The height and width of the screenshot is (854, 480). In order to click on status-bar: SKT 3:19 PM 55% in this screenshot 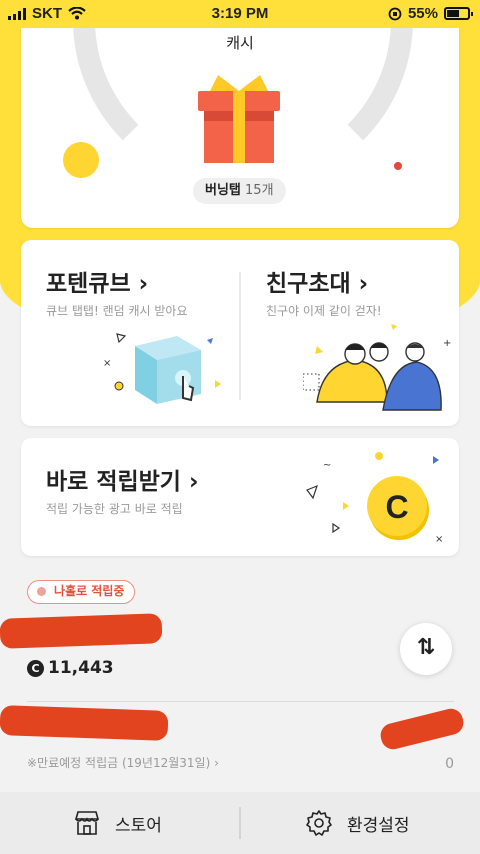, I will do `click(240, 14)`.